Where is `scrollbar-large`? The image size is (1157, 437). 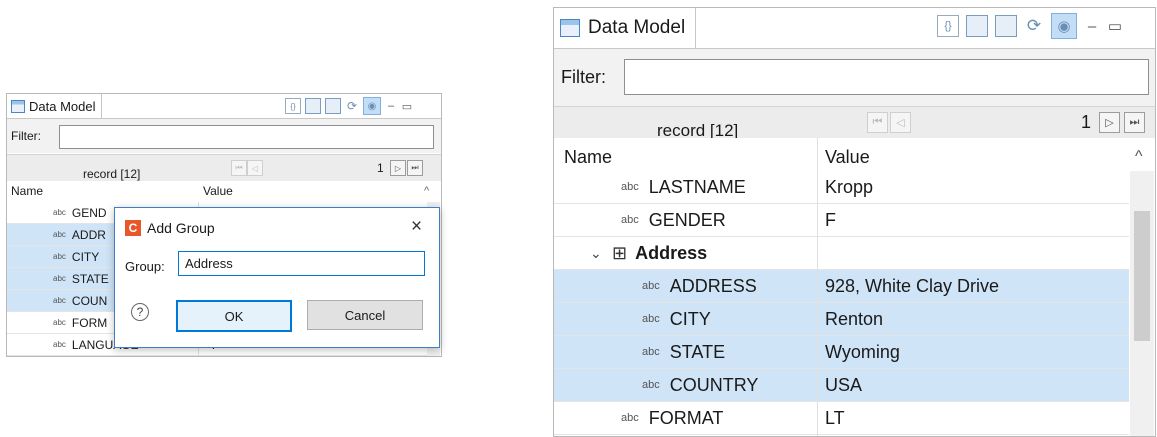 scrollbar-large is located at coordinates (1142, 303).